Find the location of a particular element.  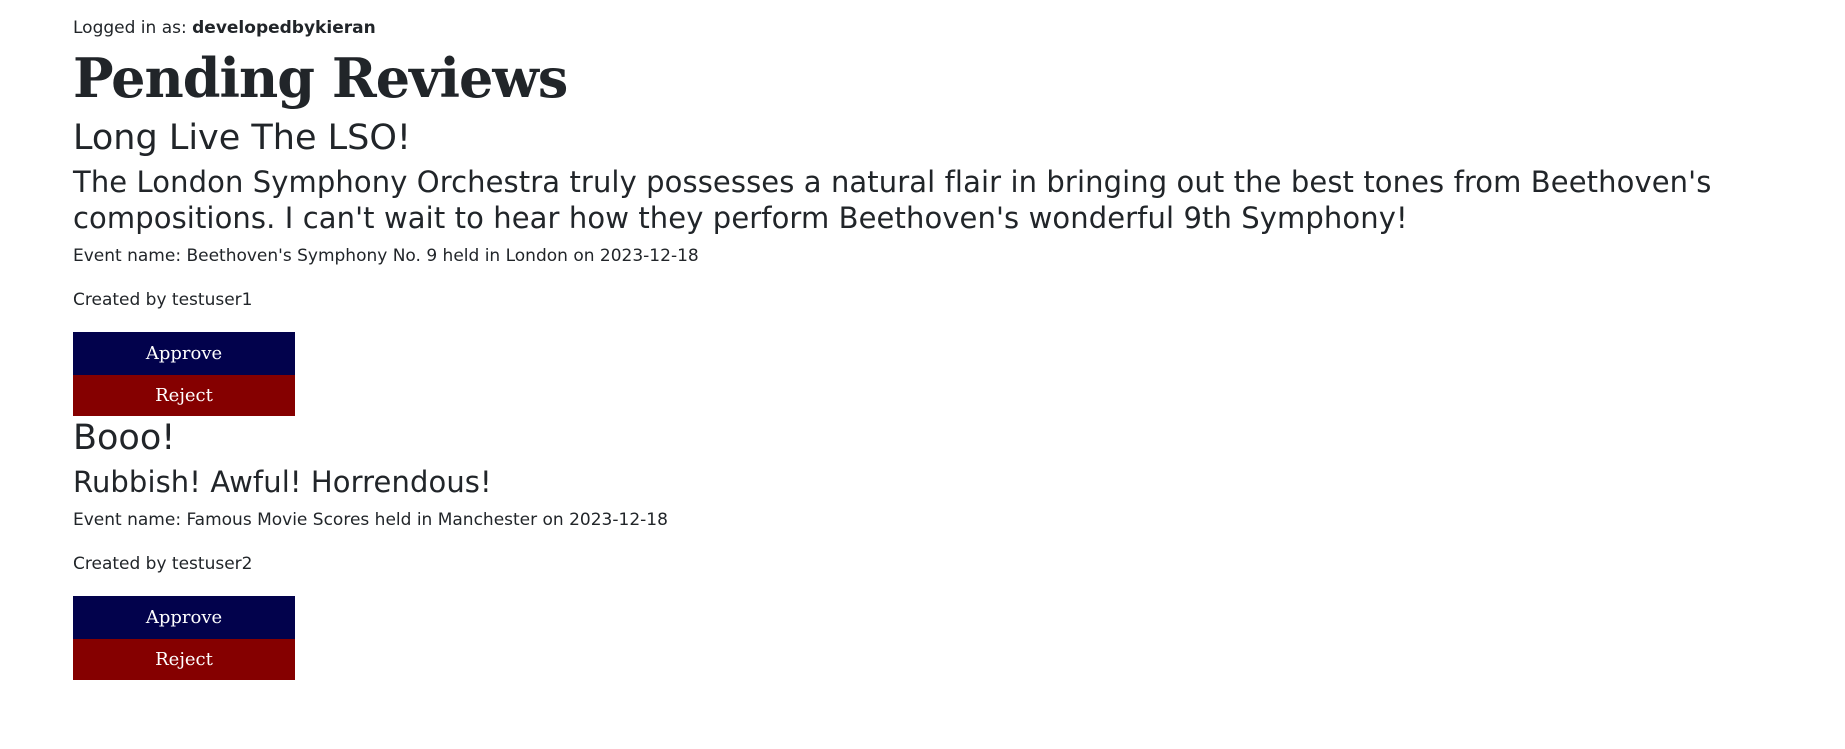

review-author: Created by testuser1 is located at coordinates (163, 300).